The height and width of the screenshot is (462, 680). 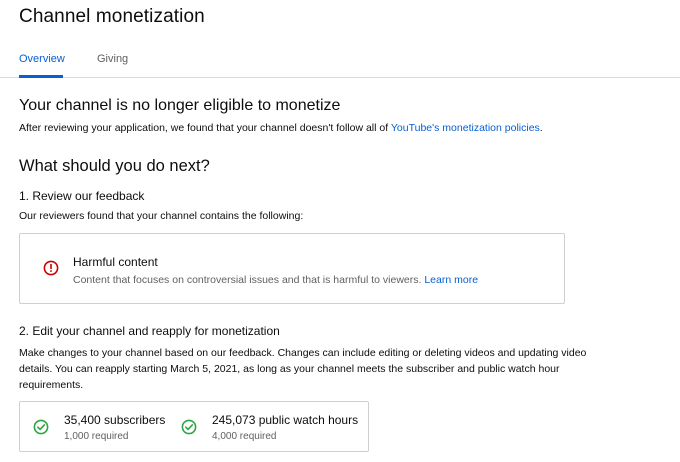 What do you see at coordinates (451, 280) in the screenshot?
I see `learn-more-link: Learn more` at bounding box center [451, 280].